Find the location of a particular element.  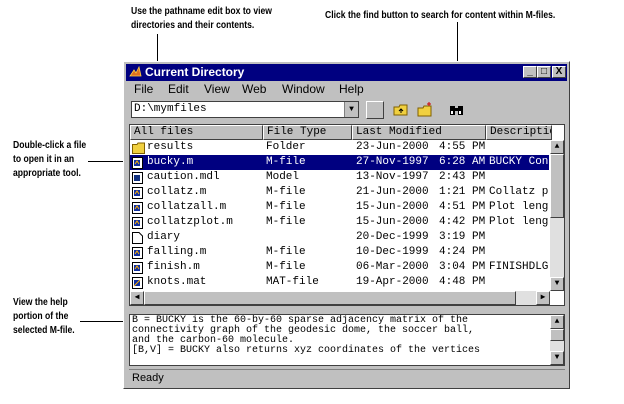

file-row: caution.mdl Model 13-Nov-1997 2:43 PM is located at coordinates (339, 177).